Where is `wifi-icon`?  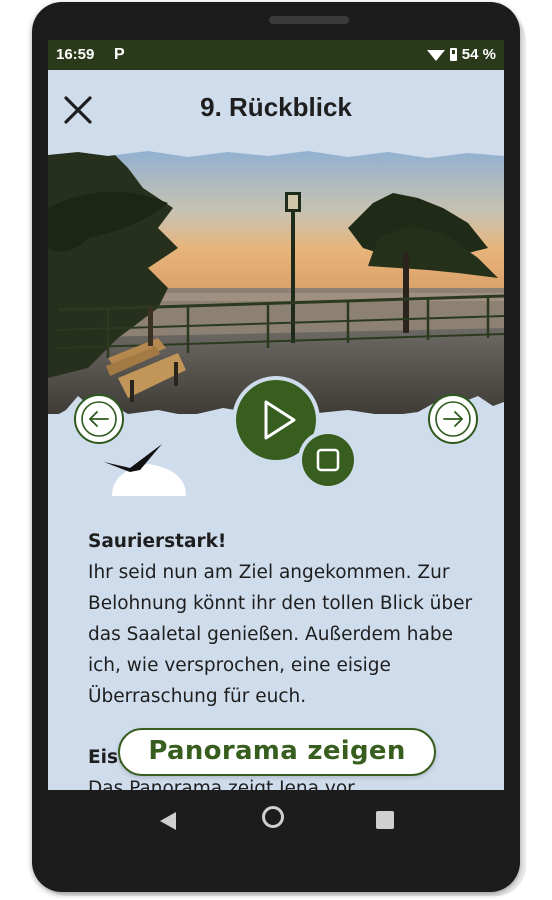
wifi-icon is located at coordinates (435, 55).